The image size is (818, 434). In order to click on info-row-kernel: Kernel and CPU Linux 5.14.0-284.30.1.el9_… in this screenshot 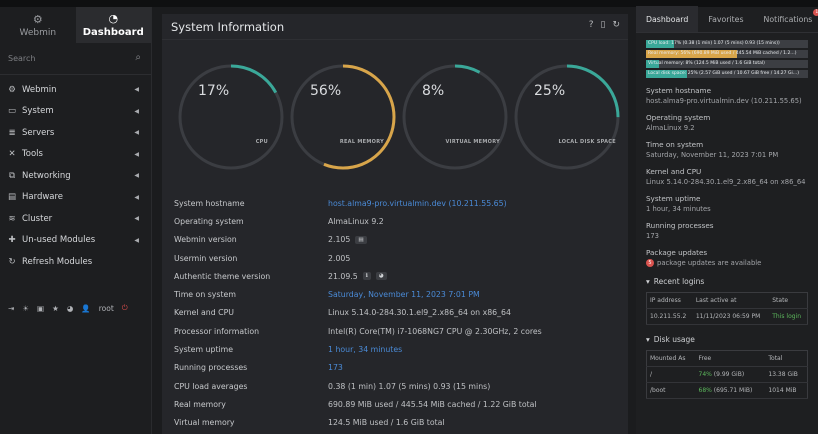, I will do `click(394, 313)`.